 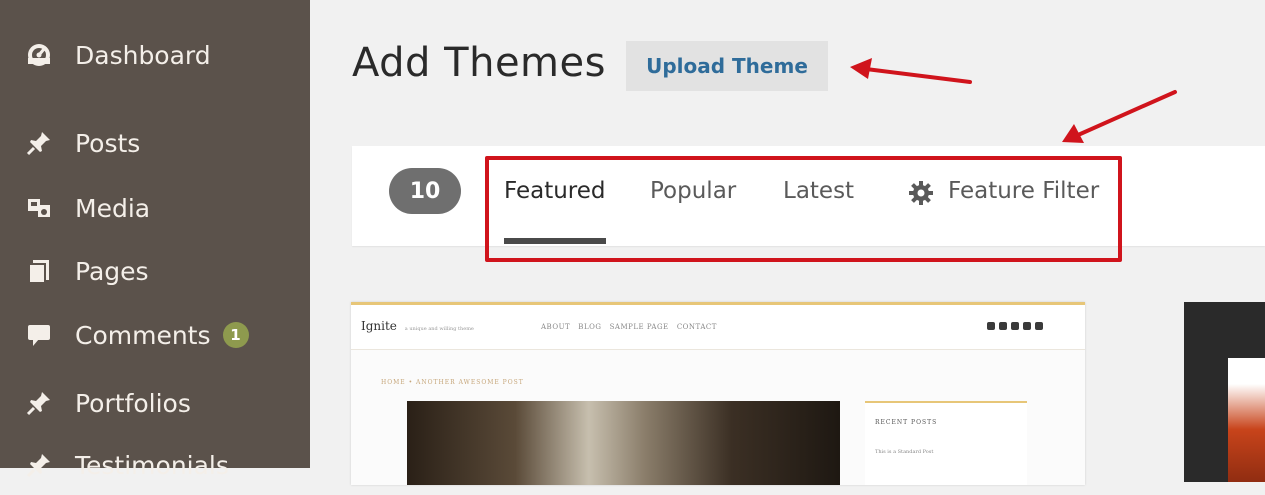 What do you see at coordinates (555, 191) in the screenshot?
I see `tab-featured: Featured` at bounding box center [555, 191].